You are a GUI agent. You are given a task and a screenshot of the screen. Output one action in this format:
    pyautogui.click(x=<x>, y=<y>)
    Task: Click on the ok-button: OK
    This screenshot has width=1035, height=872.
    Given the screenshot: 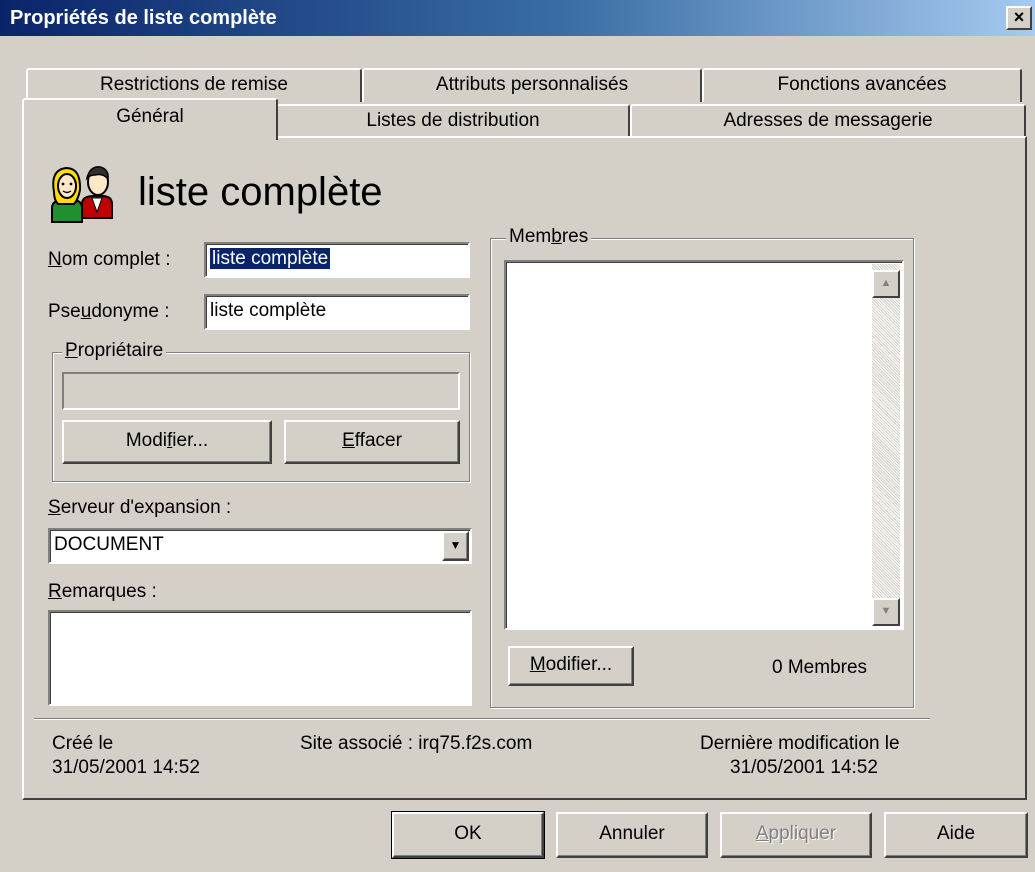 What is the action you would take?
    pyautogui.click(x=468, y=835)
    